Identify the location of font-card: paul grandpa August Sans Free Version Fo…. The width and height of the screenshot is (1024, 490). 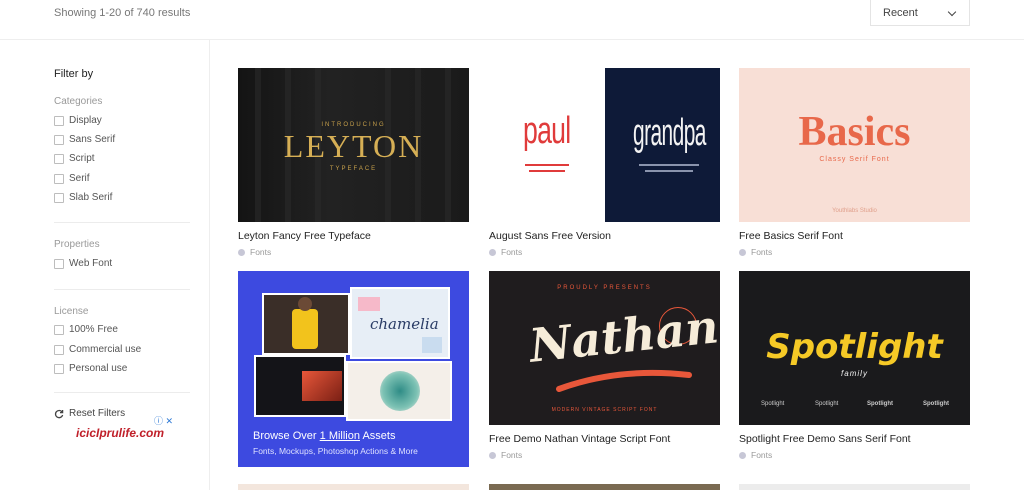
(604, 162).